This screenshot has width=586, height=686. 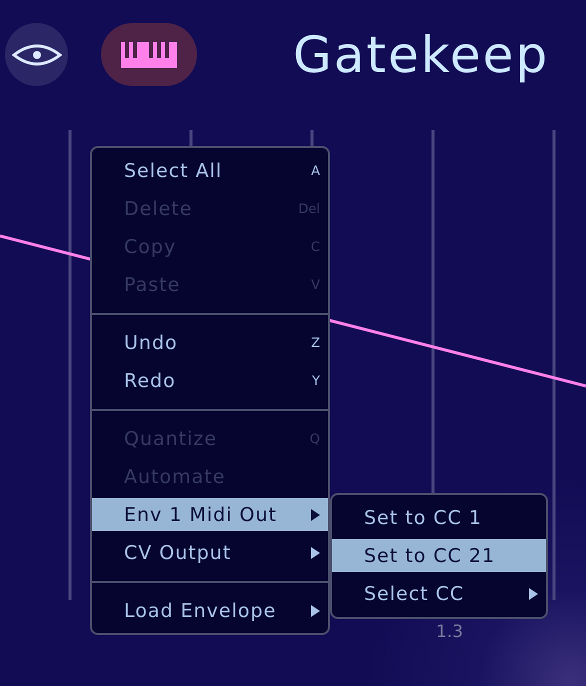 I want to click on app-title: Gatekeep, so click(x=421, y=55).